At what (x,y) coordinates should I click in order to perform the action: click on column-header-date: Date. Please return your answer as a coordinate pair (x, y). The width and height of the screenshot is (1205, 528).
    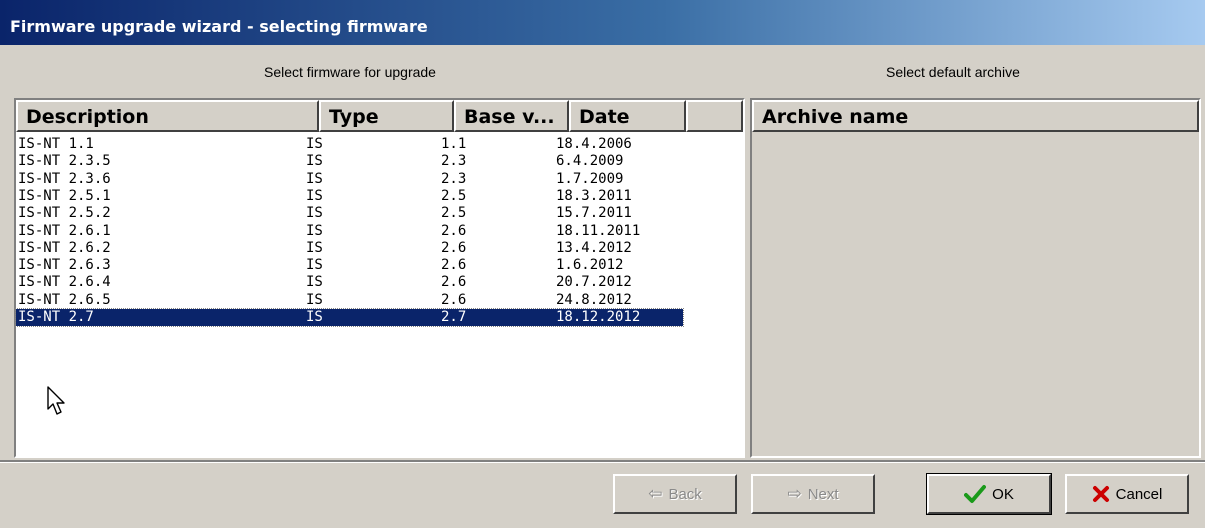
    Looking at the image, I should click on (627, 116).